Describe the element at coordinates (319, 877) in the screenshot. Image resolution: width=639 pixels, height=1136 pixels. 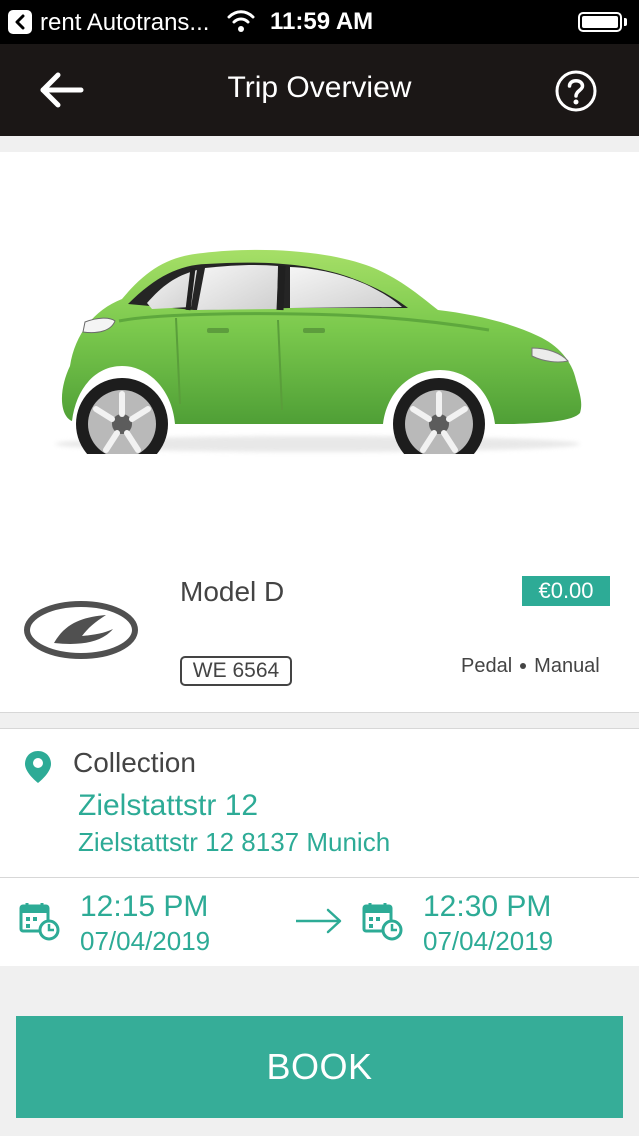
I see `details-divider` at that location.